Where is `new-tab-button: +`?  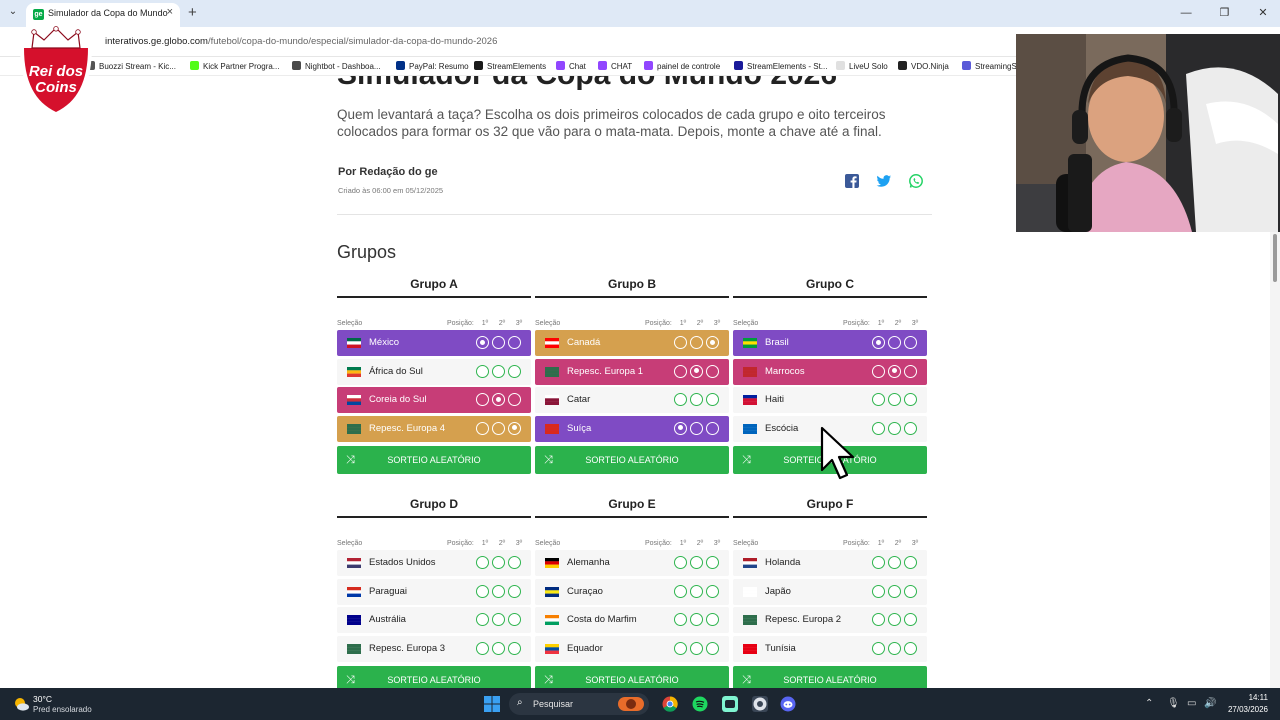
new-tab-button: + is located at coordinates (192, 12).